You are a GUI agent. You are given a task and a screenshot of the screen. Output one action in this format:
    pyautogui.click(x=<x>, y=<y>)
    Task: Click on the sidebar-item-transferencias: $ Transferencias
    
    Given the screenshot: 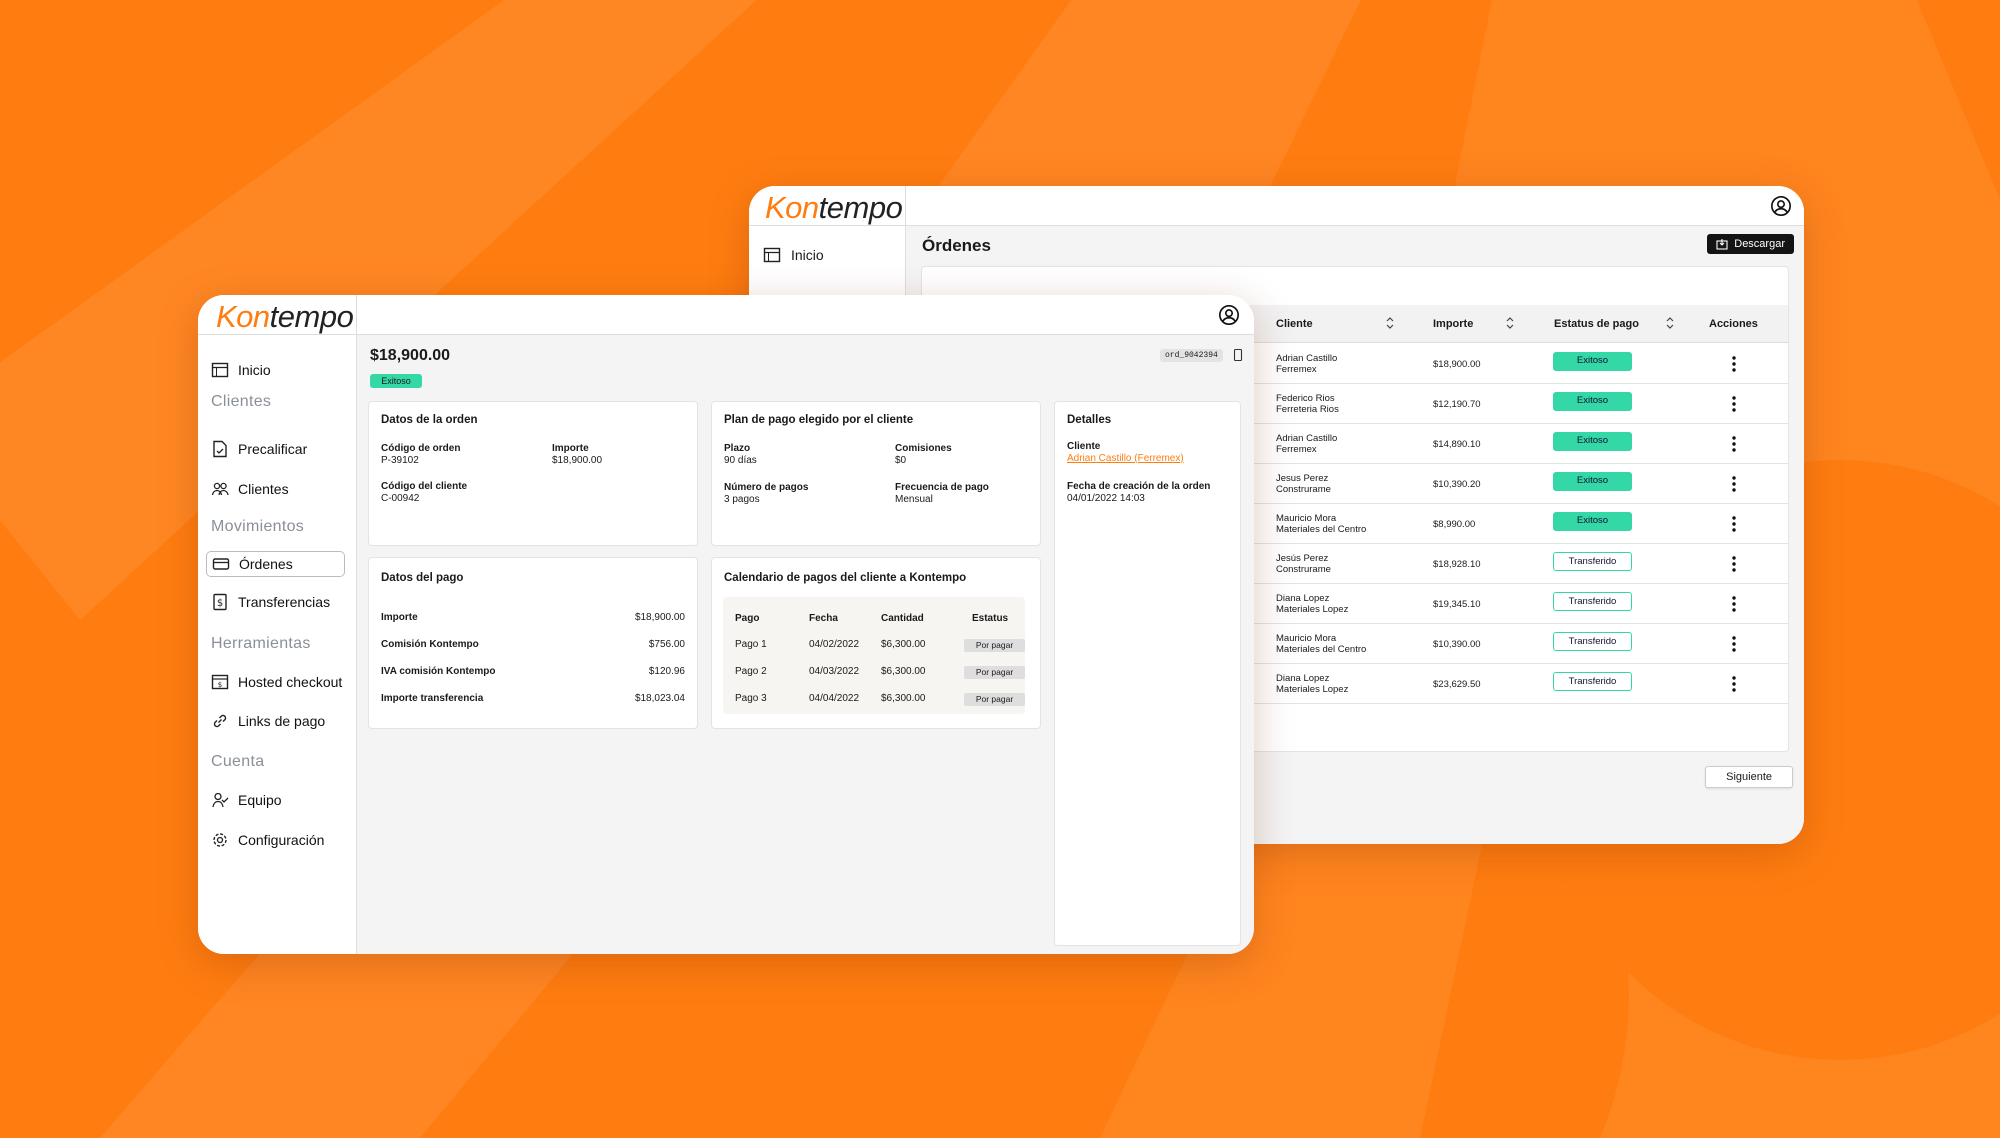 What is the action you would take?
    pyautogui.click(x=270, y=602)
    